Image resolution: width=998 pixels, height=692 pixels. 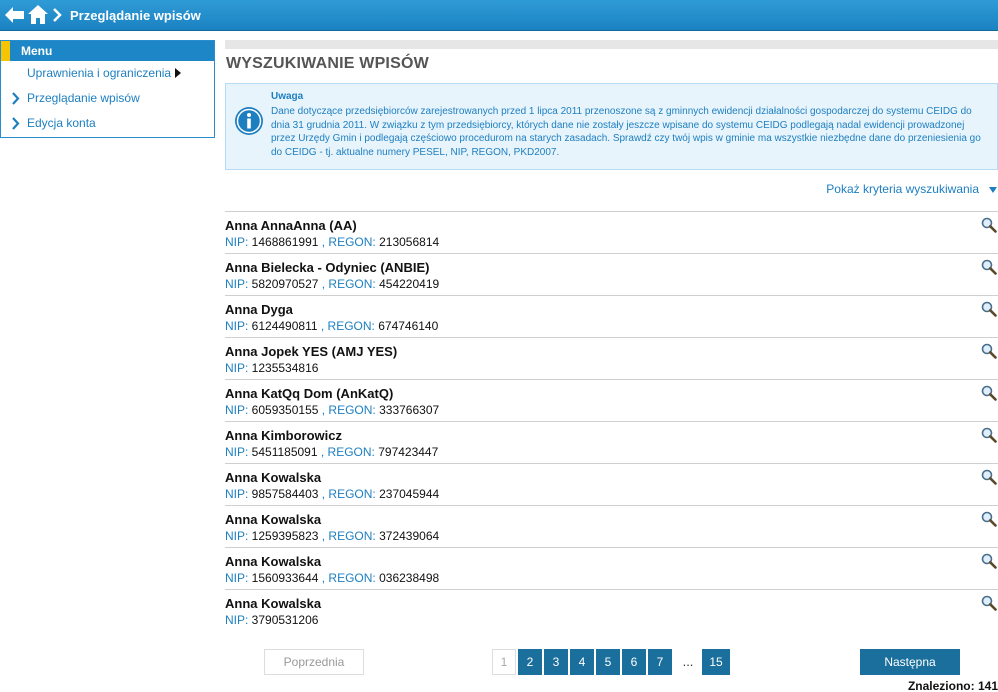 I want to click on nip-value: 5451185091, so click(x=284, y=452).